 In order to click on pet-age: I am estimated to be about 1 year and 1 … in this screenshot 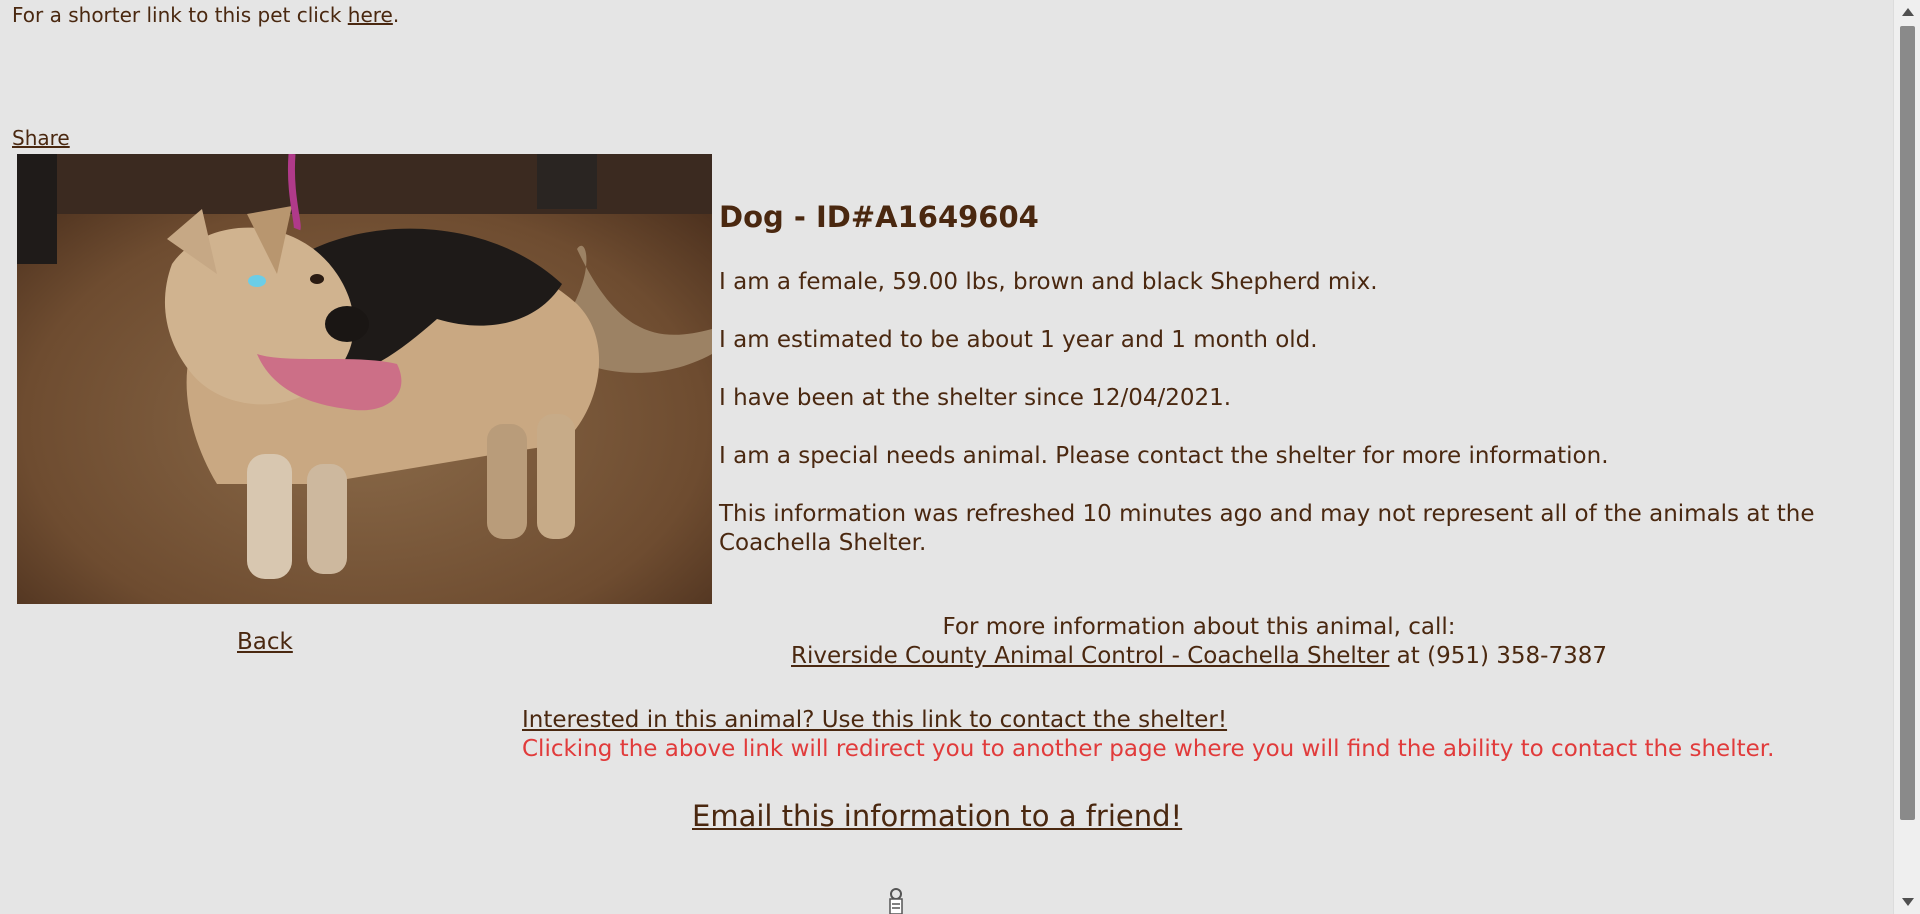, I will do `click(1018, 340)`.